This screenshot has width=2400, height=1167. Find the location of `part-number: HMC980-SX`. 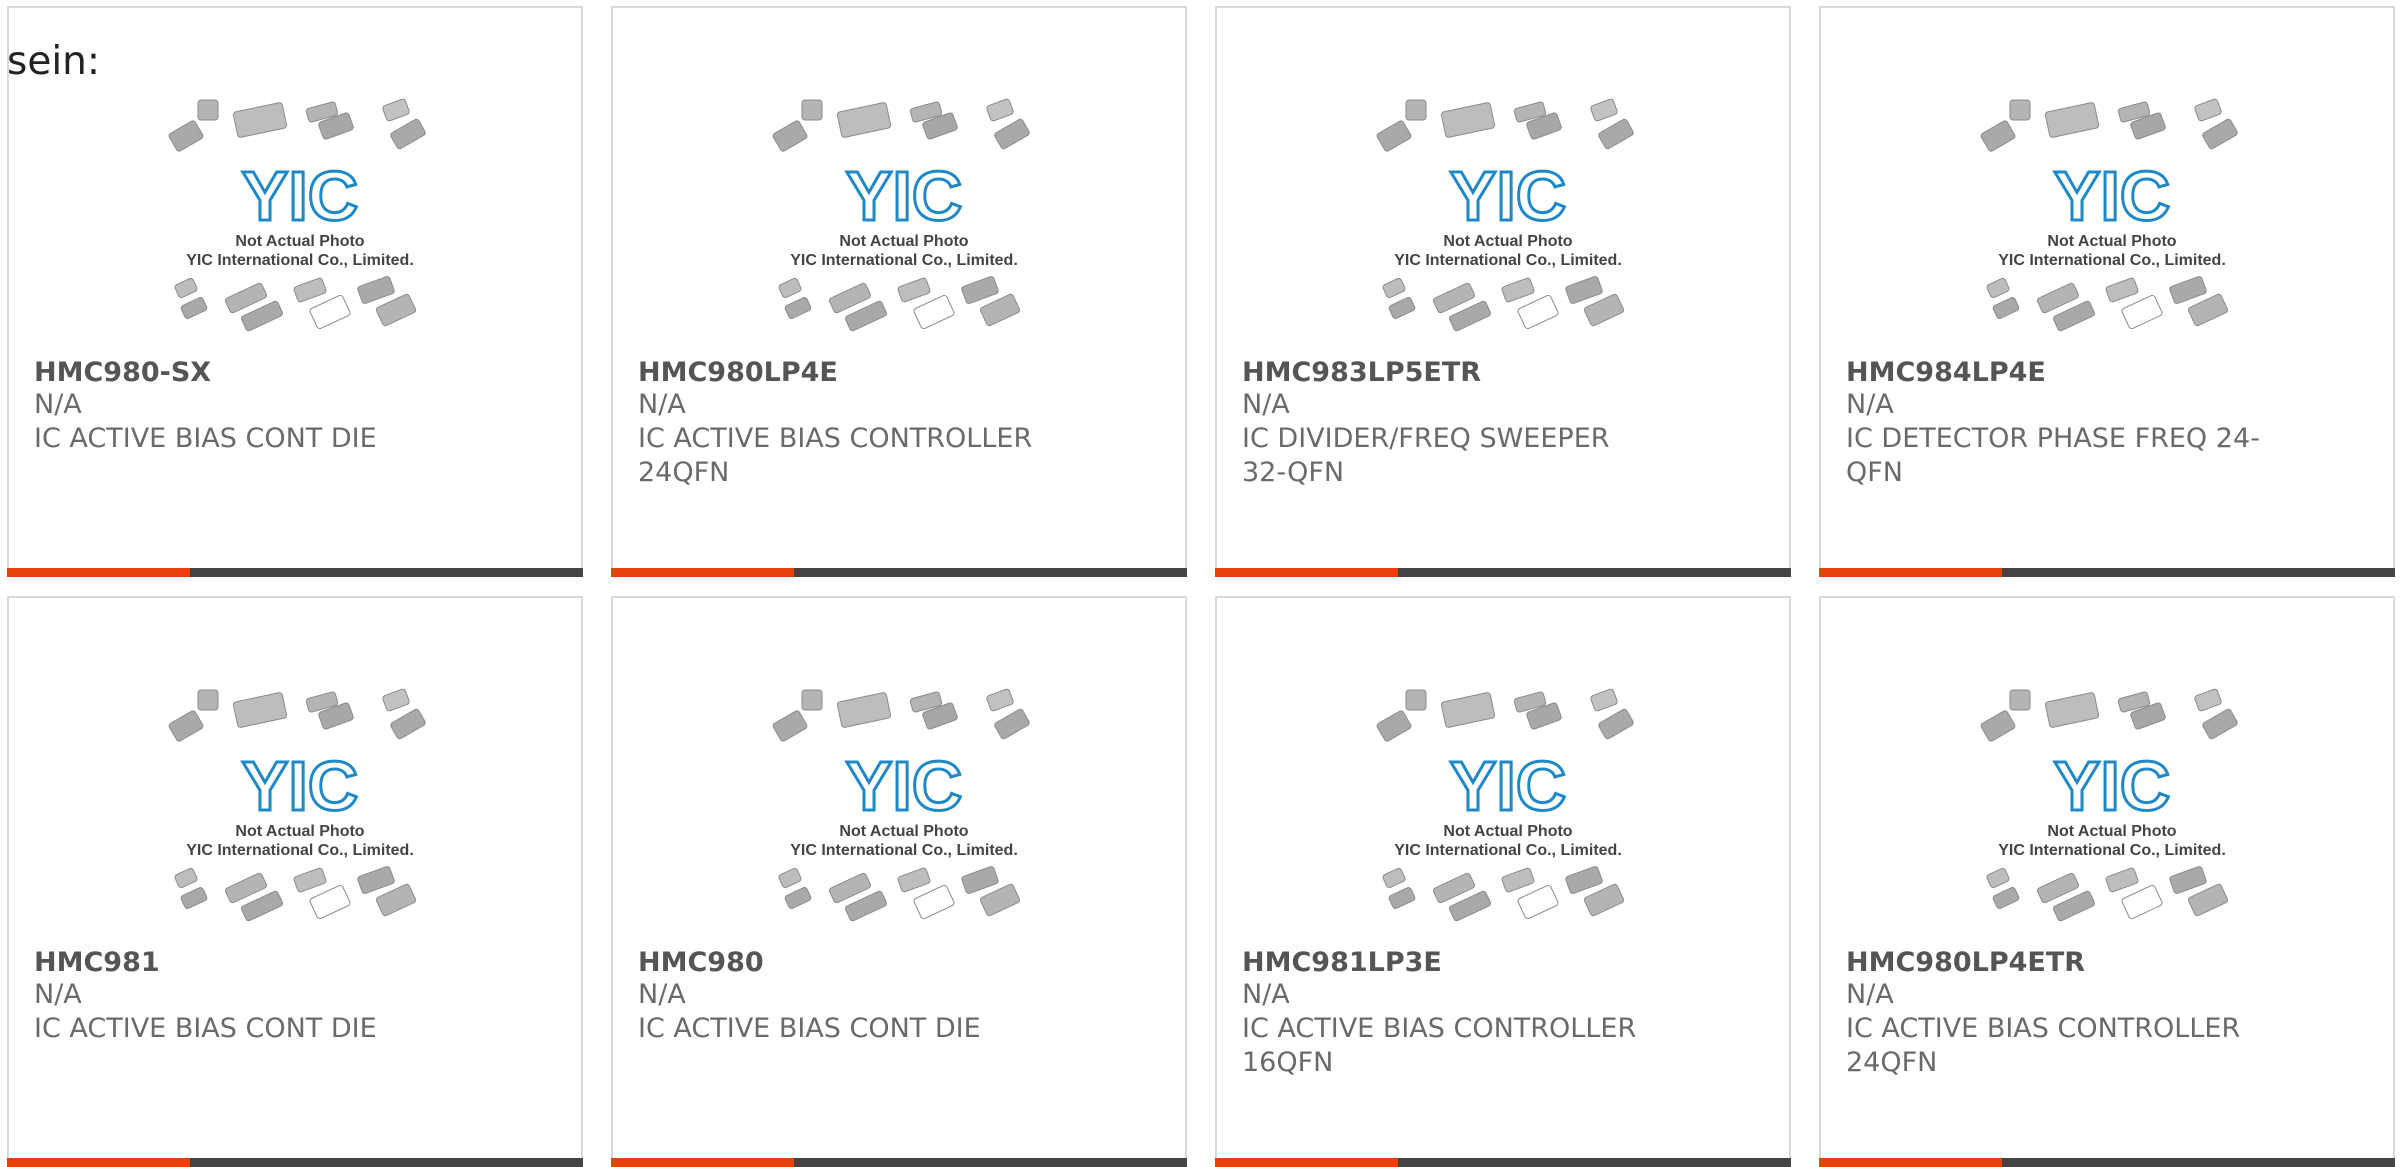

part-number: HMC980-SX is located at coordinates (122, 373).